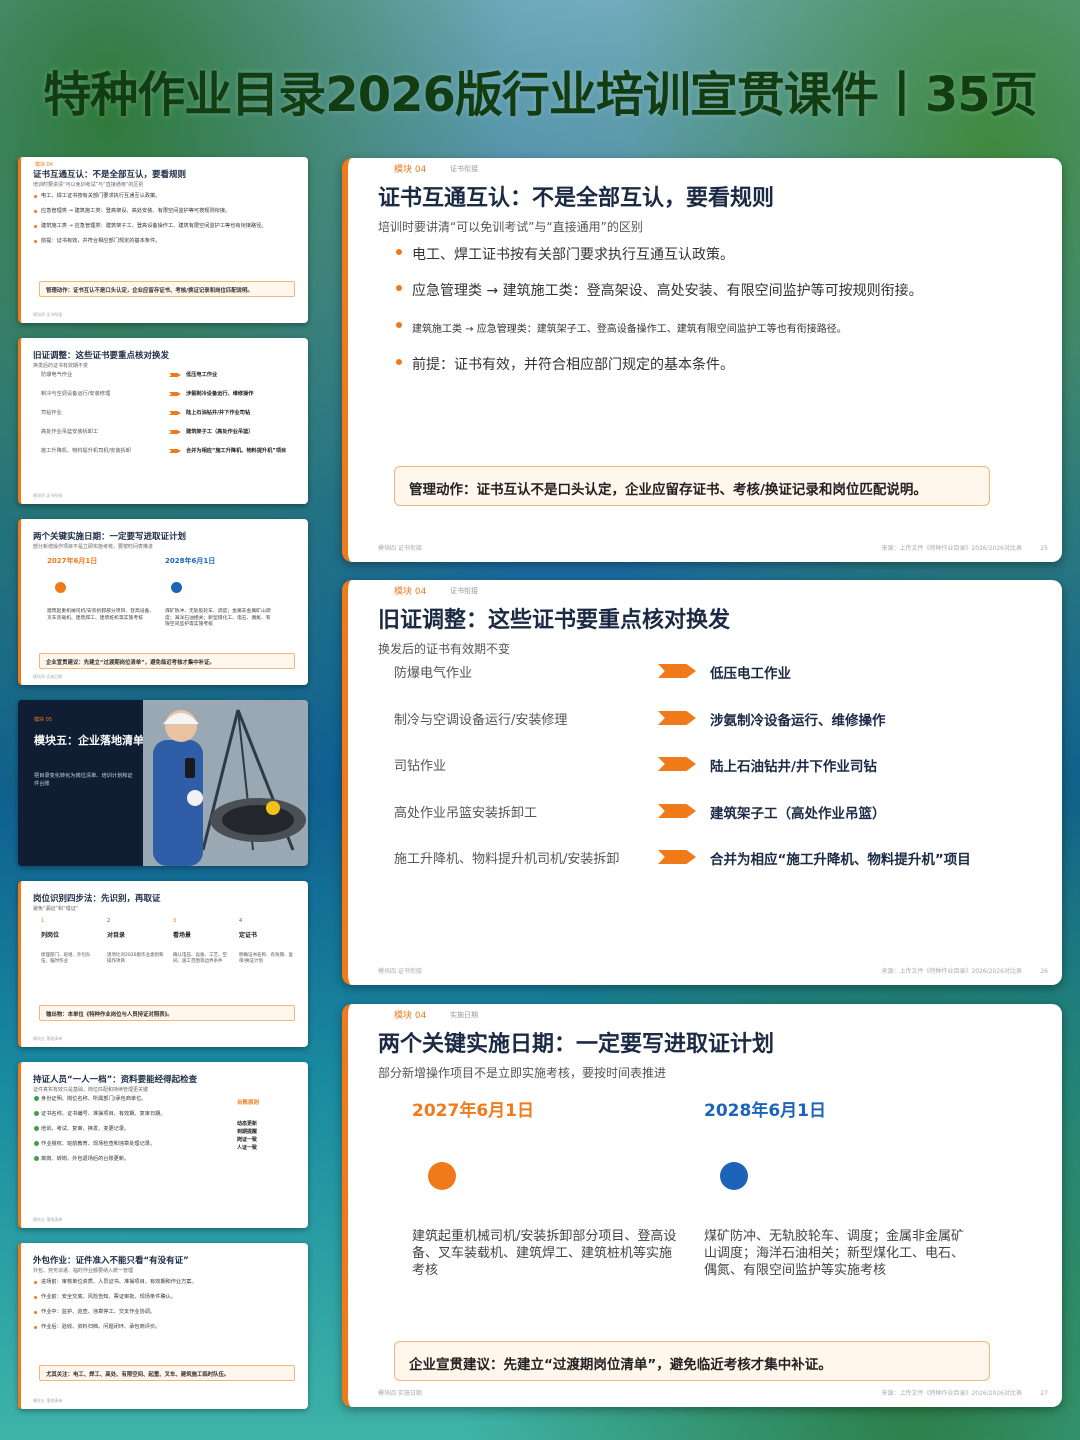 Image resolution: width=1080 pixels, height=1440 pixels. I want to click on slide-subtitle: 培训时要讲清“可以免训考试”与“直接通用”的区别, so click(510, 227).